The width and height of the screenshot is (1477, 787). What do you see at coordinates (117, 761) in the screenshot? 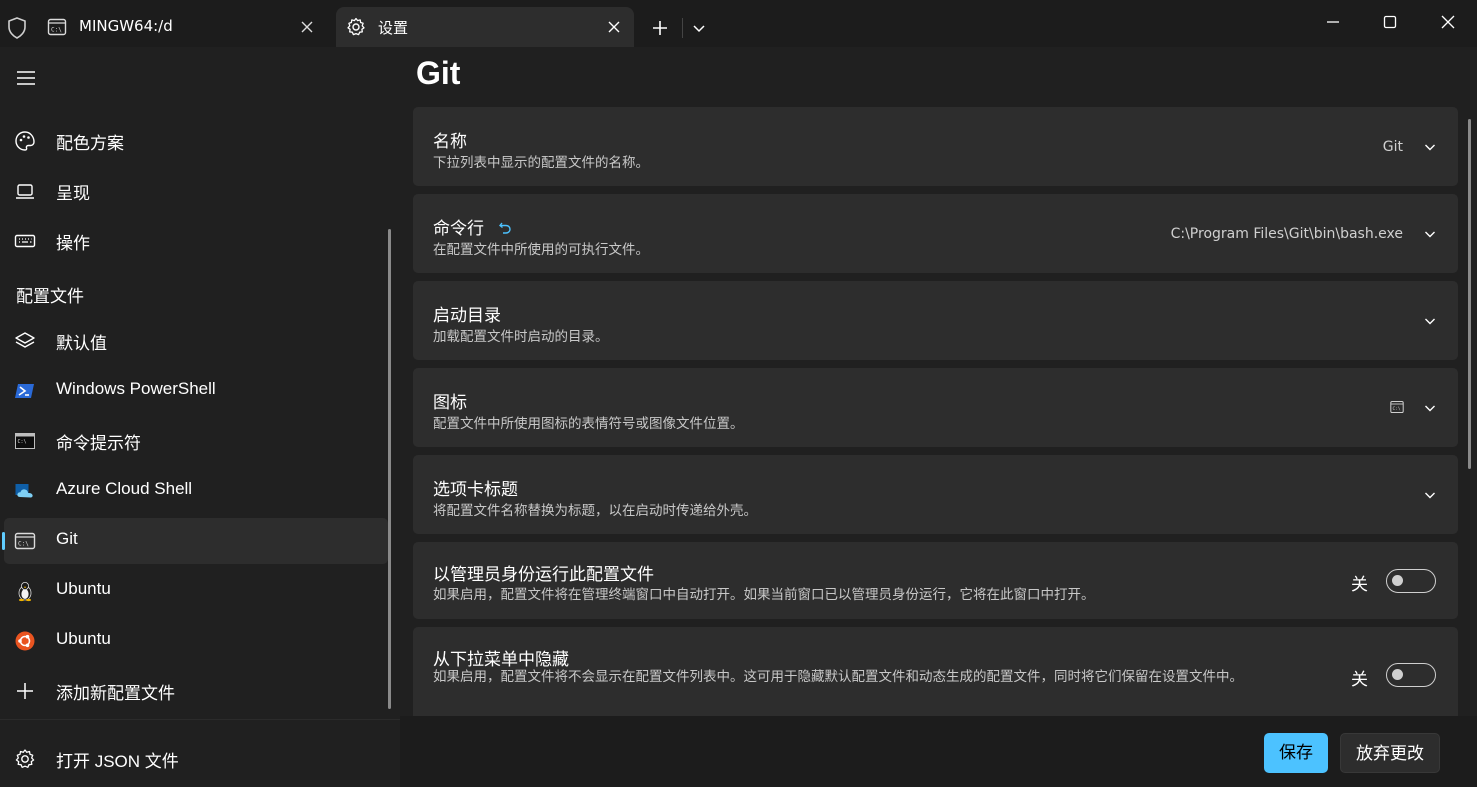
I see `open-json-label: 打开 JSON 文件` at bounding box center [117, 761].